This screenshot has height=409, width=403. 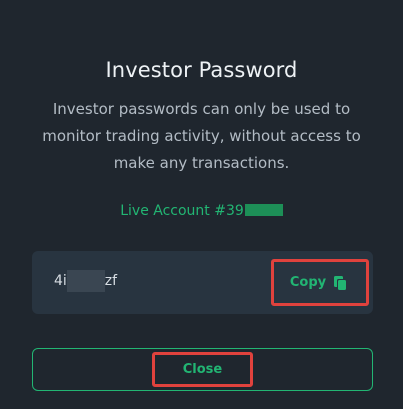 I want to click on close-label: Close, so click(x=202, y=369).